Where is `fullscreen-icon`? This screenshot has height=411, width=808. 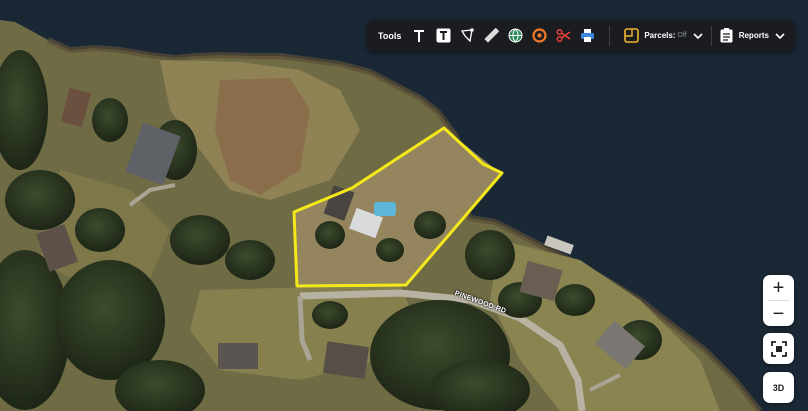 fullscreen-icon is located at coordinates (778, 348).